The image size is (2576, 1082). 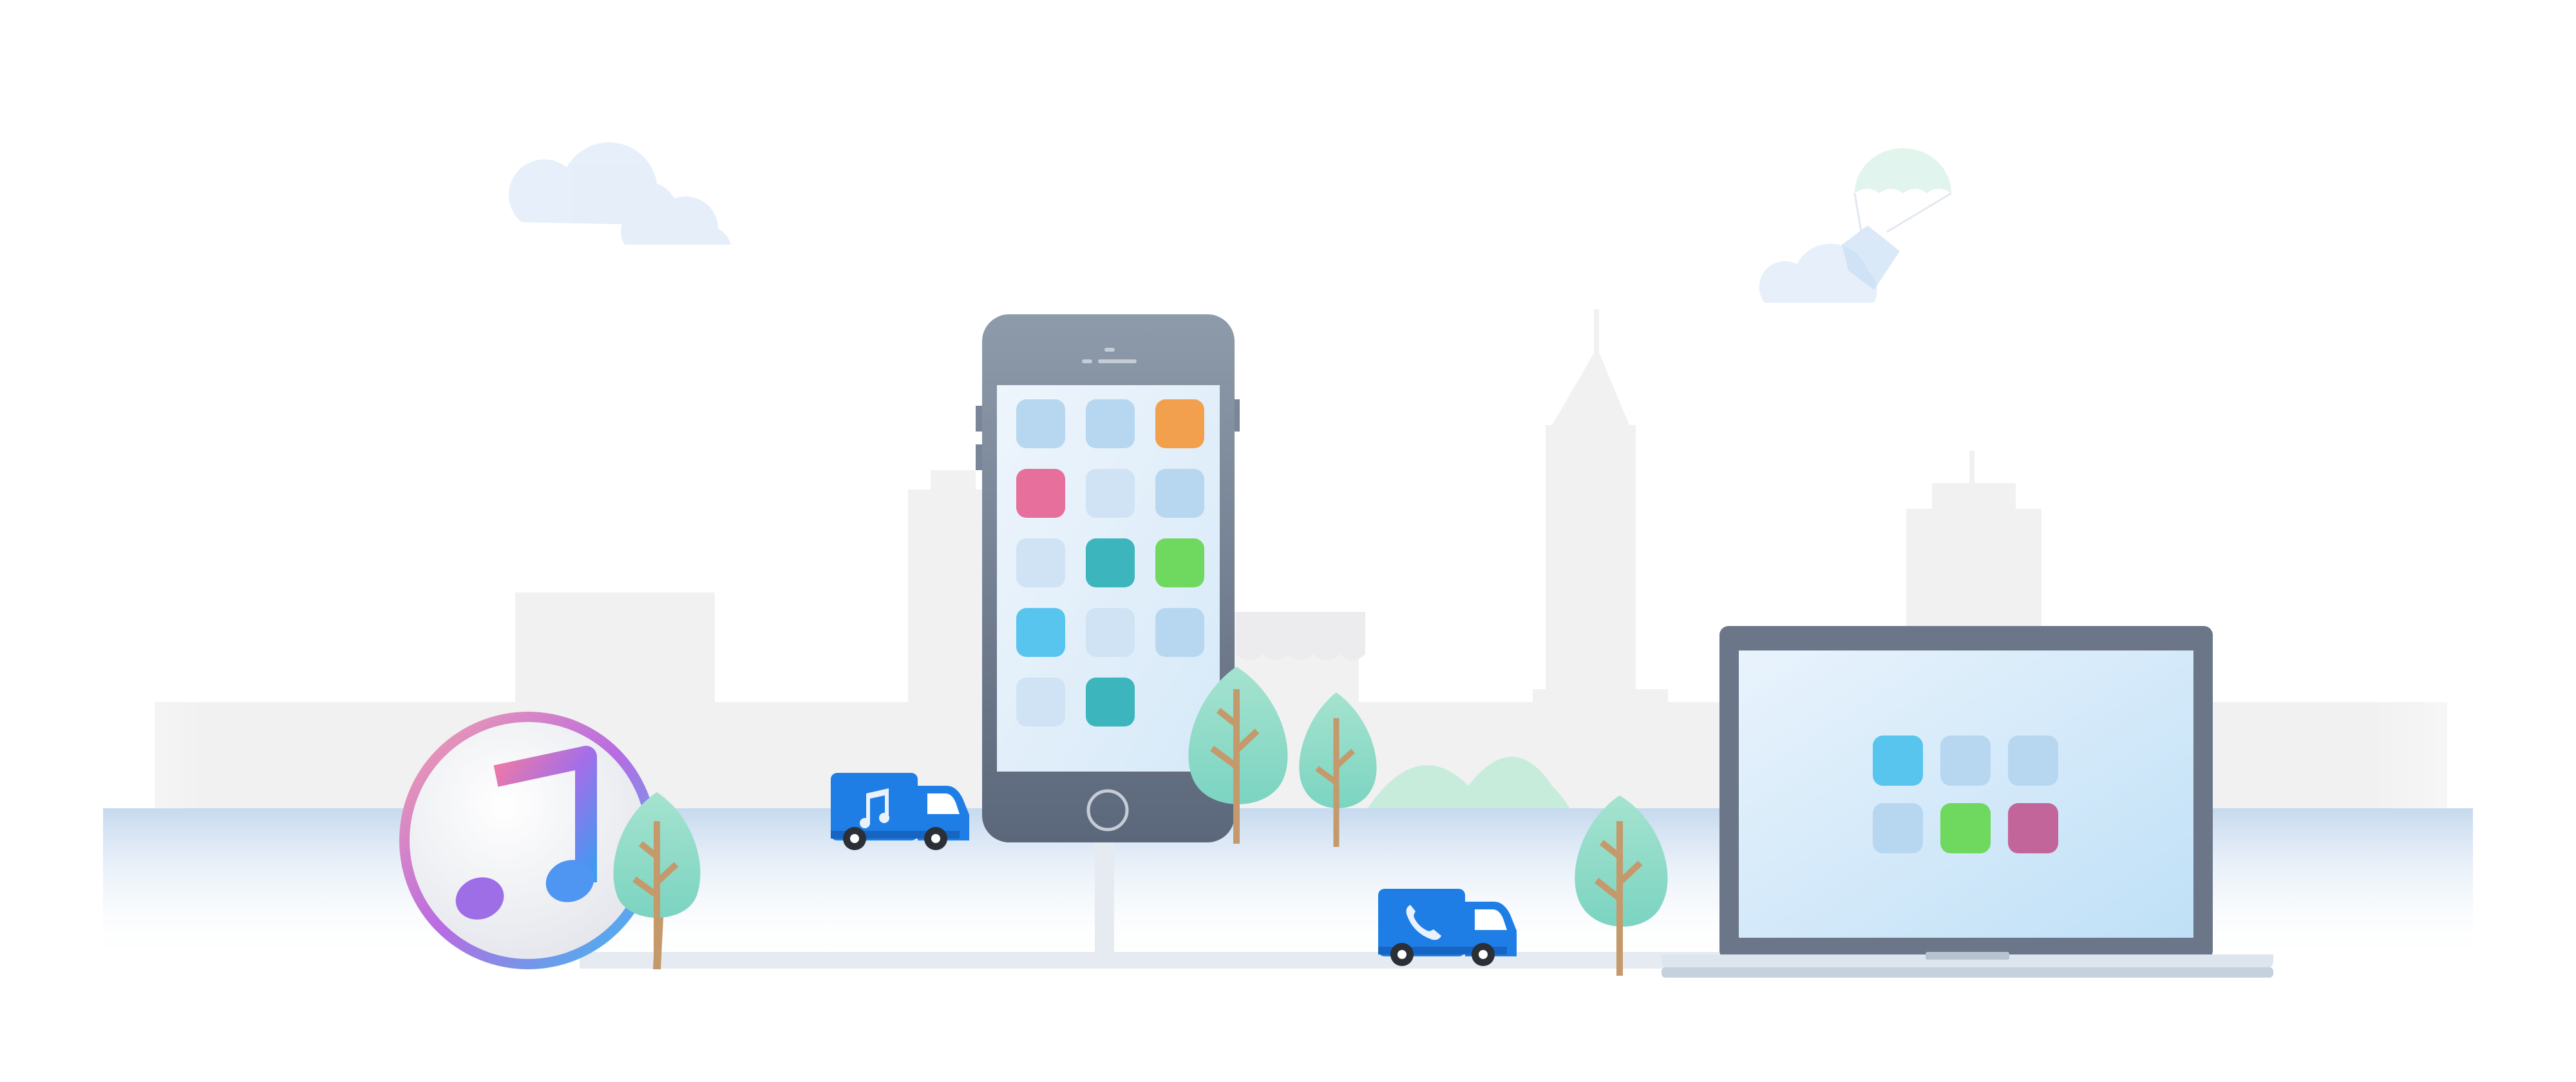 I want to click on parachute-box-icon, so click(x=1897, y=219).